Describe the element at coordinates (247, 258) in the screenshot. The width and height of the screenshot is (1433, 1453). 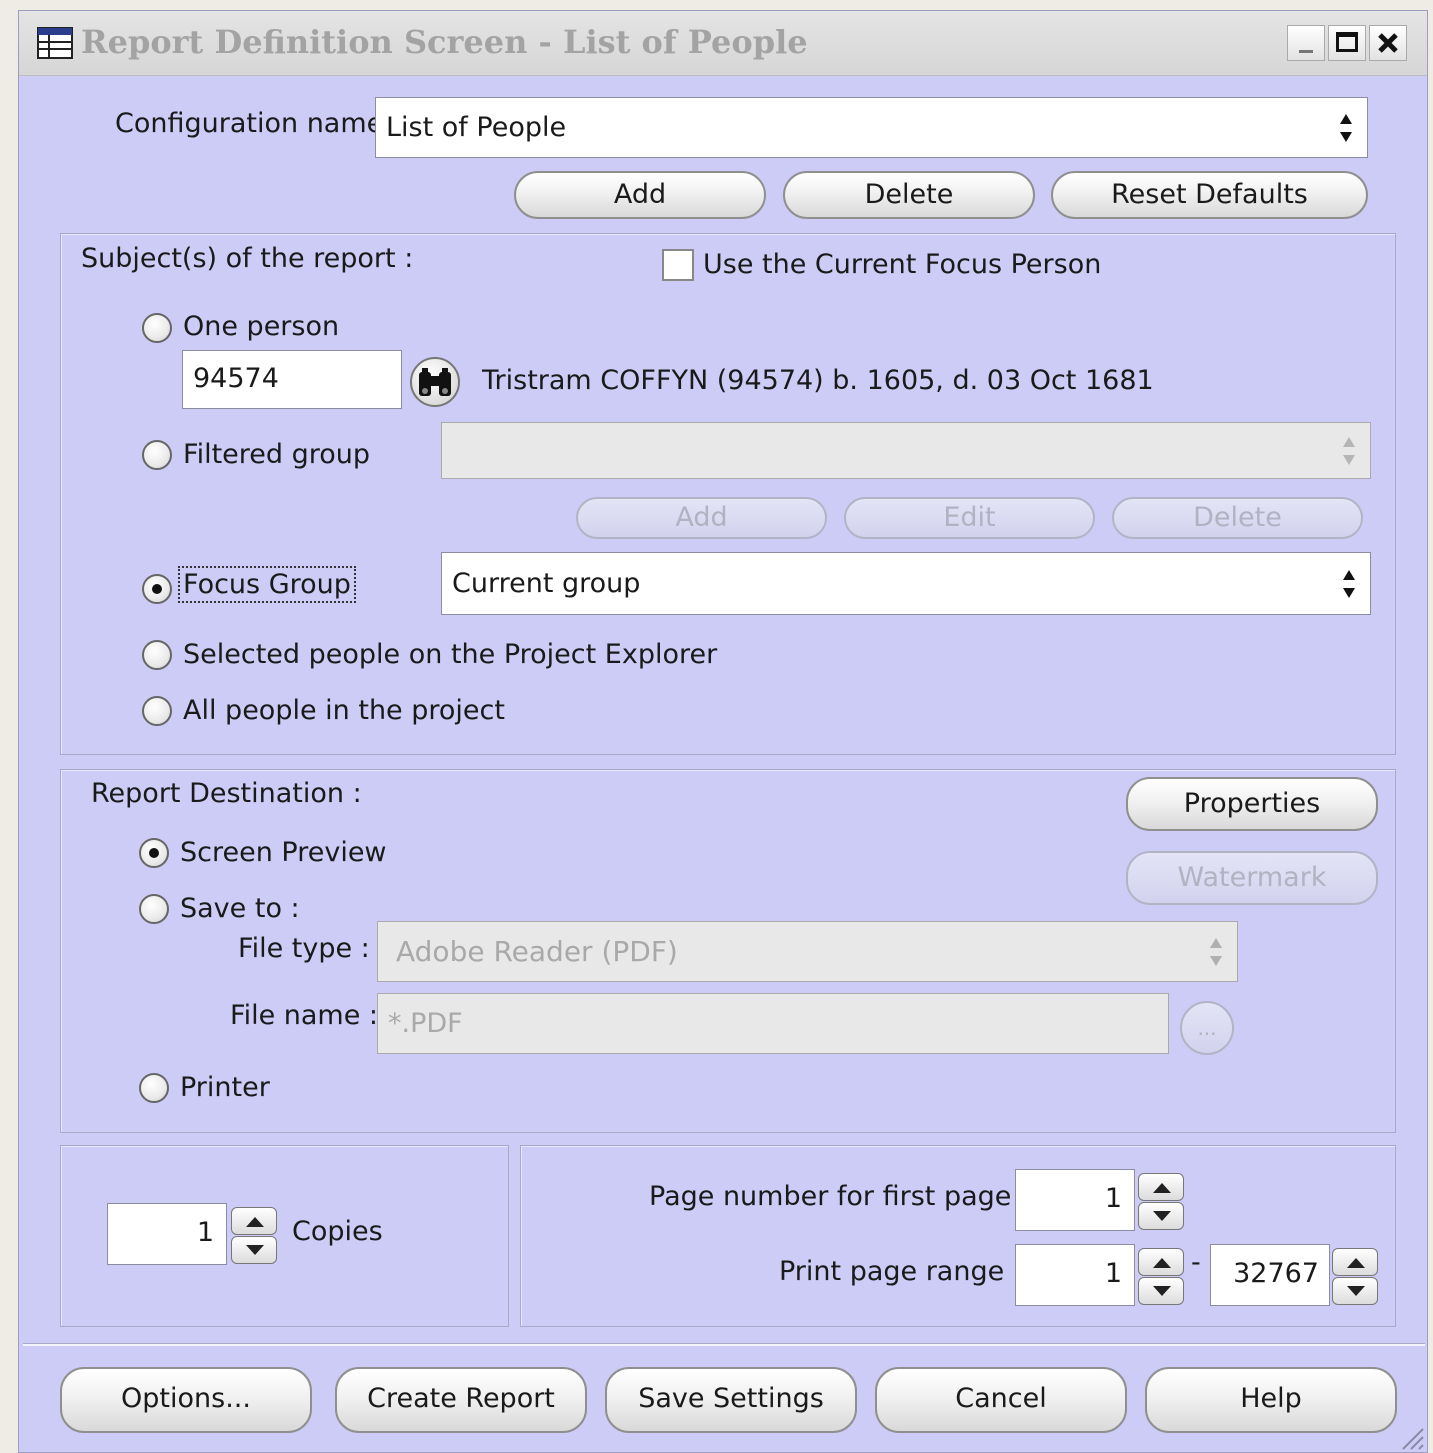
I see `subjects-title: Subject(s) of the report :` at that location.